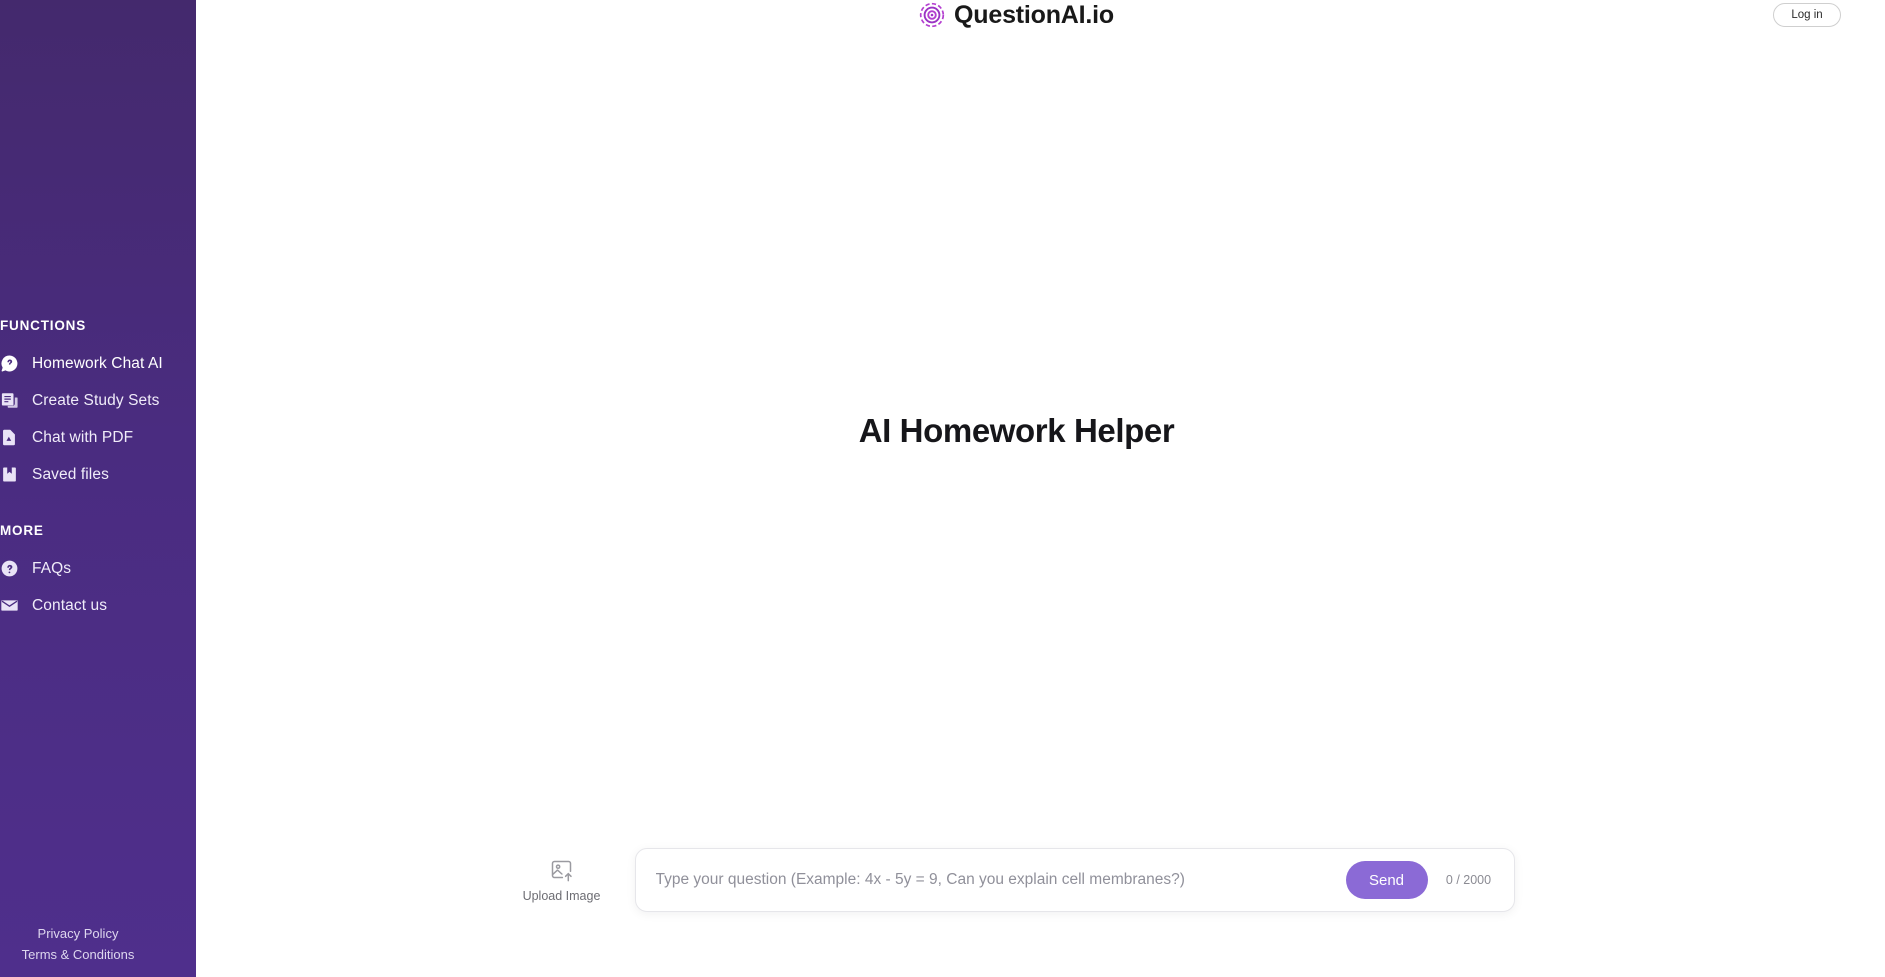 The image size is (1885, 977). Describe the element at coordinates (1807, 15) in the screenshot. I see `login-button: Log in` at that location.